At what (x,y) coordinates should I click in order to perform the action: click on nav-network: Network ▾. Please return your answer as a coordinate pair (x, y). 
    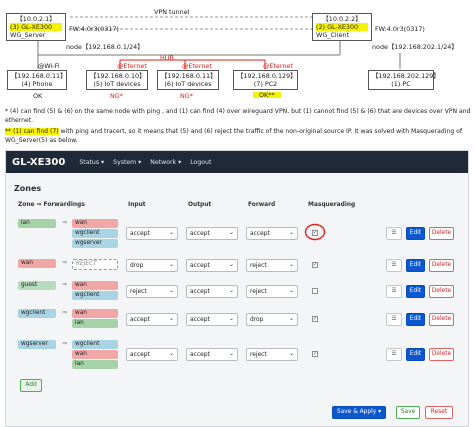
    Looking at the image, I should click on (165, 162).